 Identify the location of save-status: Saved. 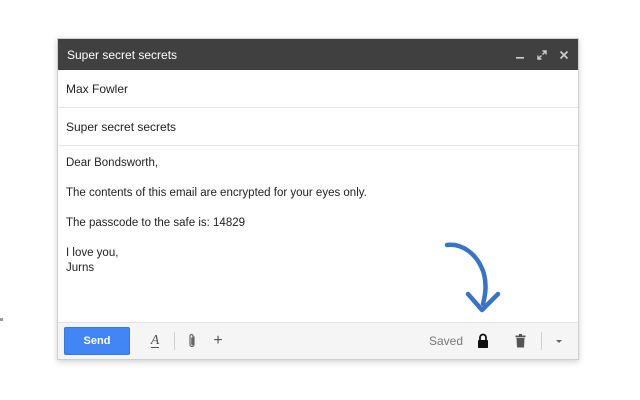
(445, 341).